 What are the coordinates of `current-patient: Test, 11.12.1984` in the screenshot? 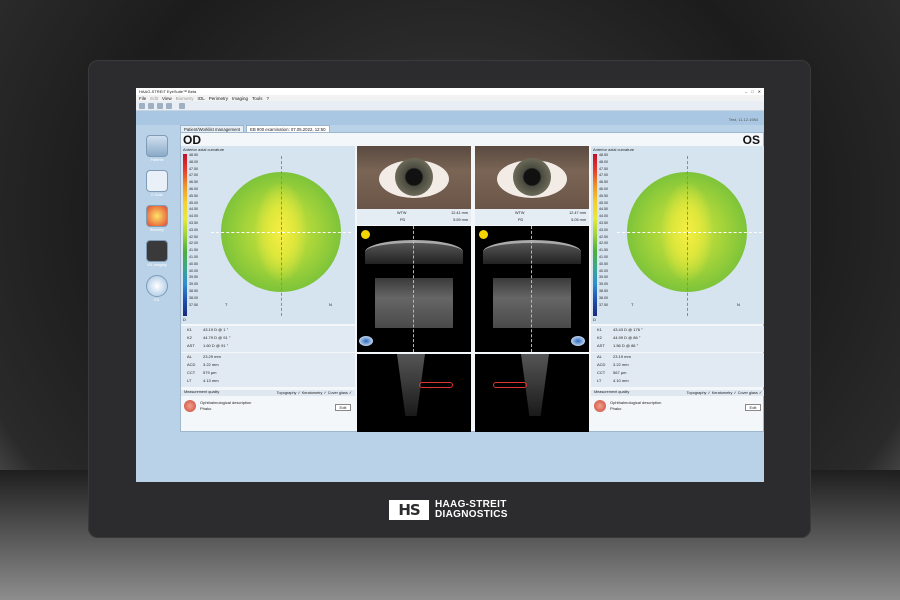 It's located at (743, 119).